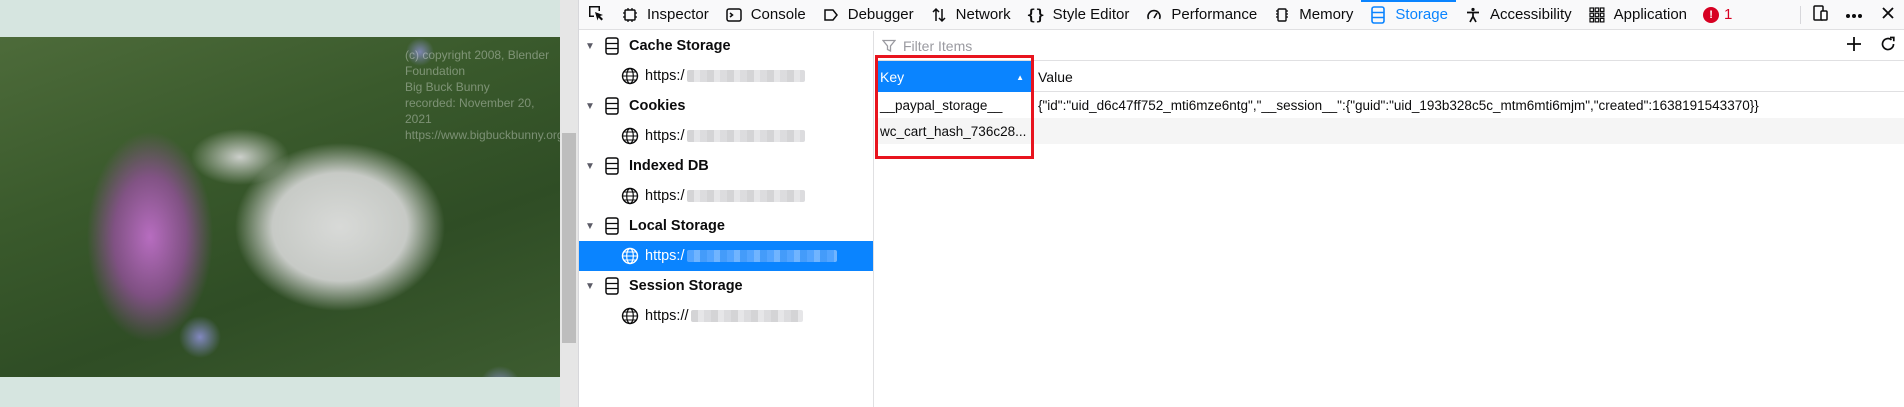  Describe the element at coordinates (686, 286) in the screenshot. I see `tree-group-label: Session Storage` at that location.